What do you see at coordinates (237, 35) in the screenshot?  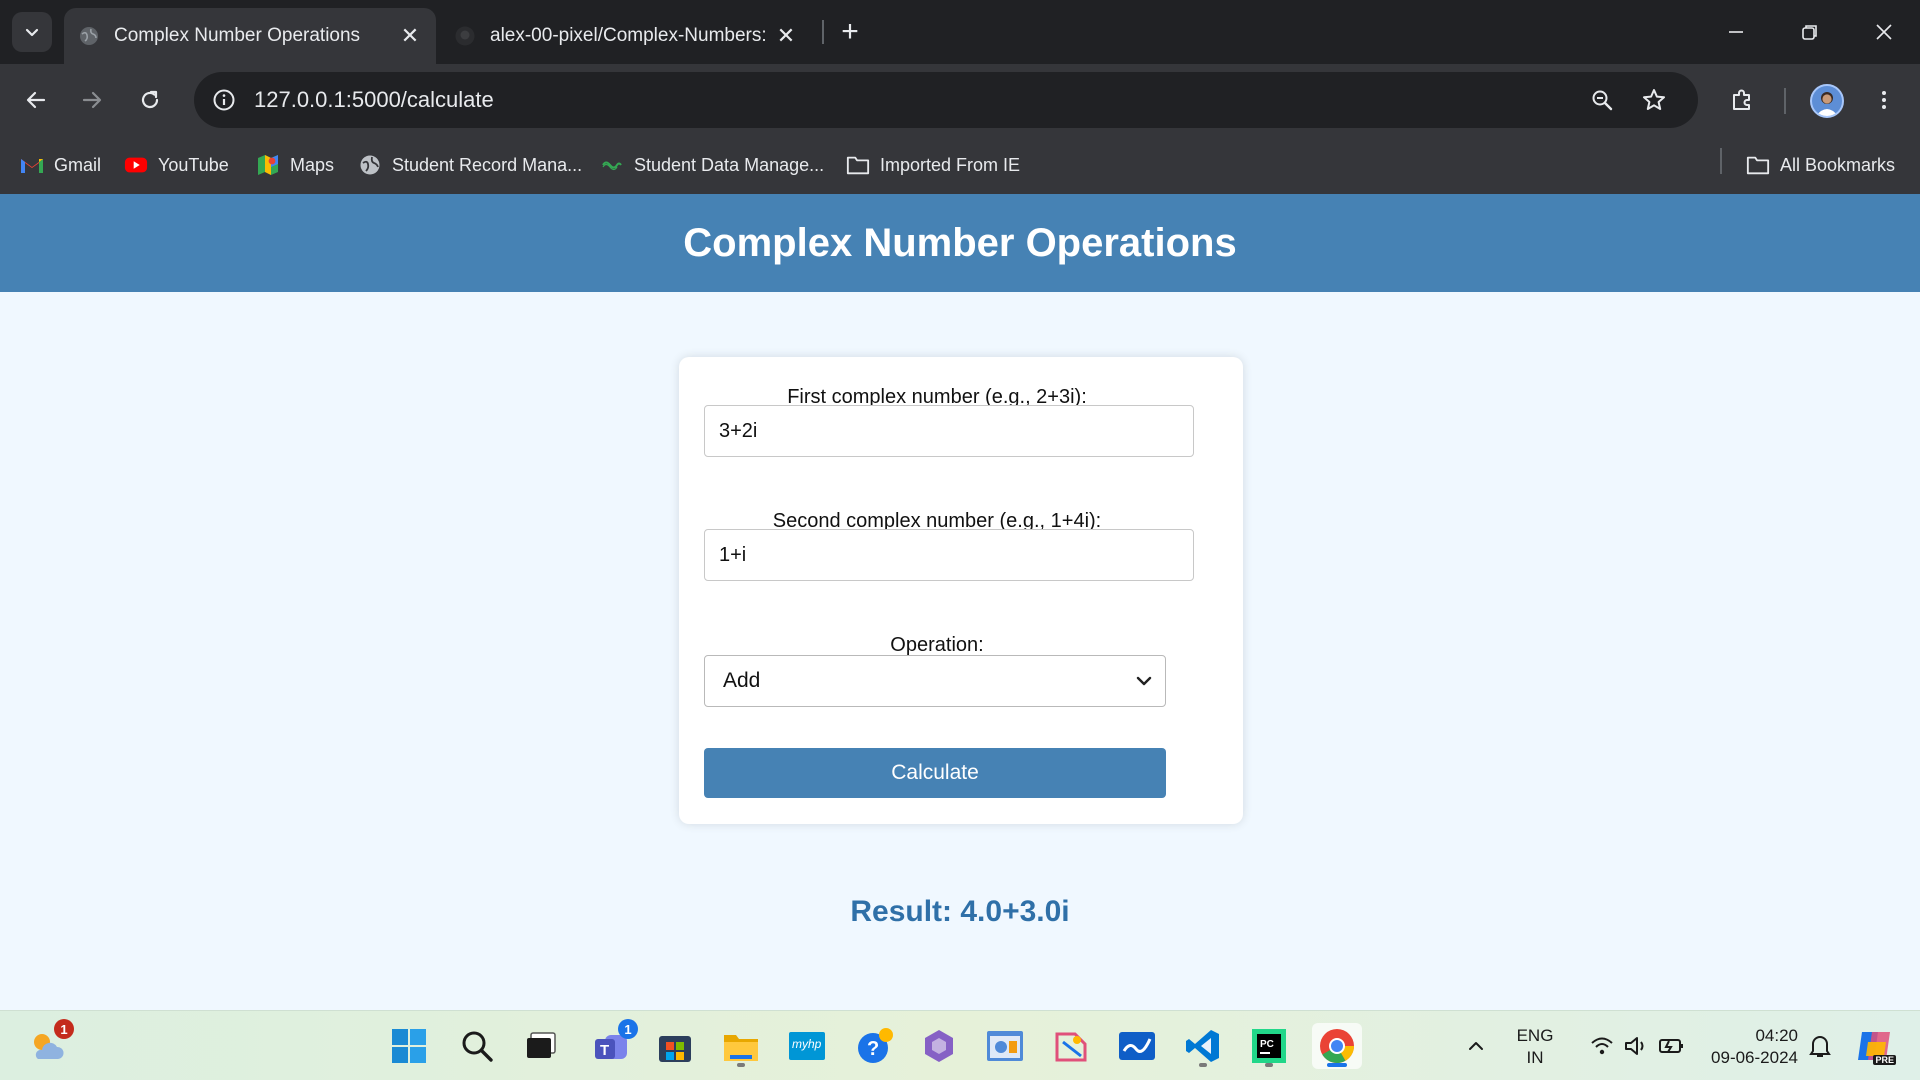 I see `tab-title: Complex Number Operations` at bounding box center [237, 35].